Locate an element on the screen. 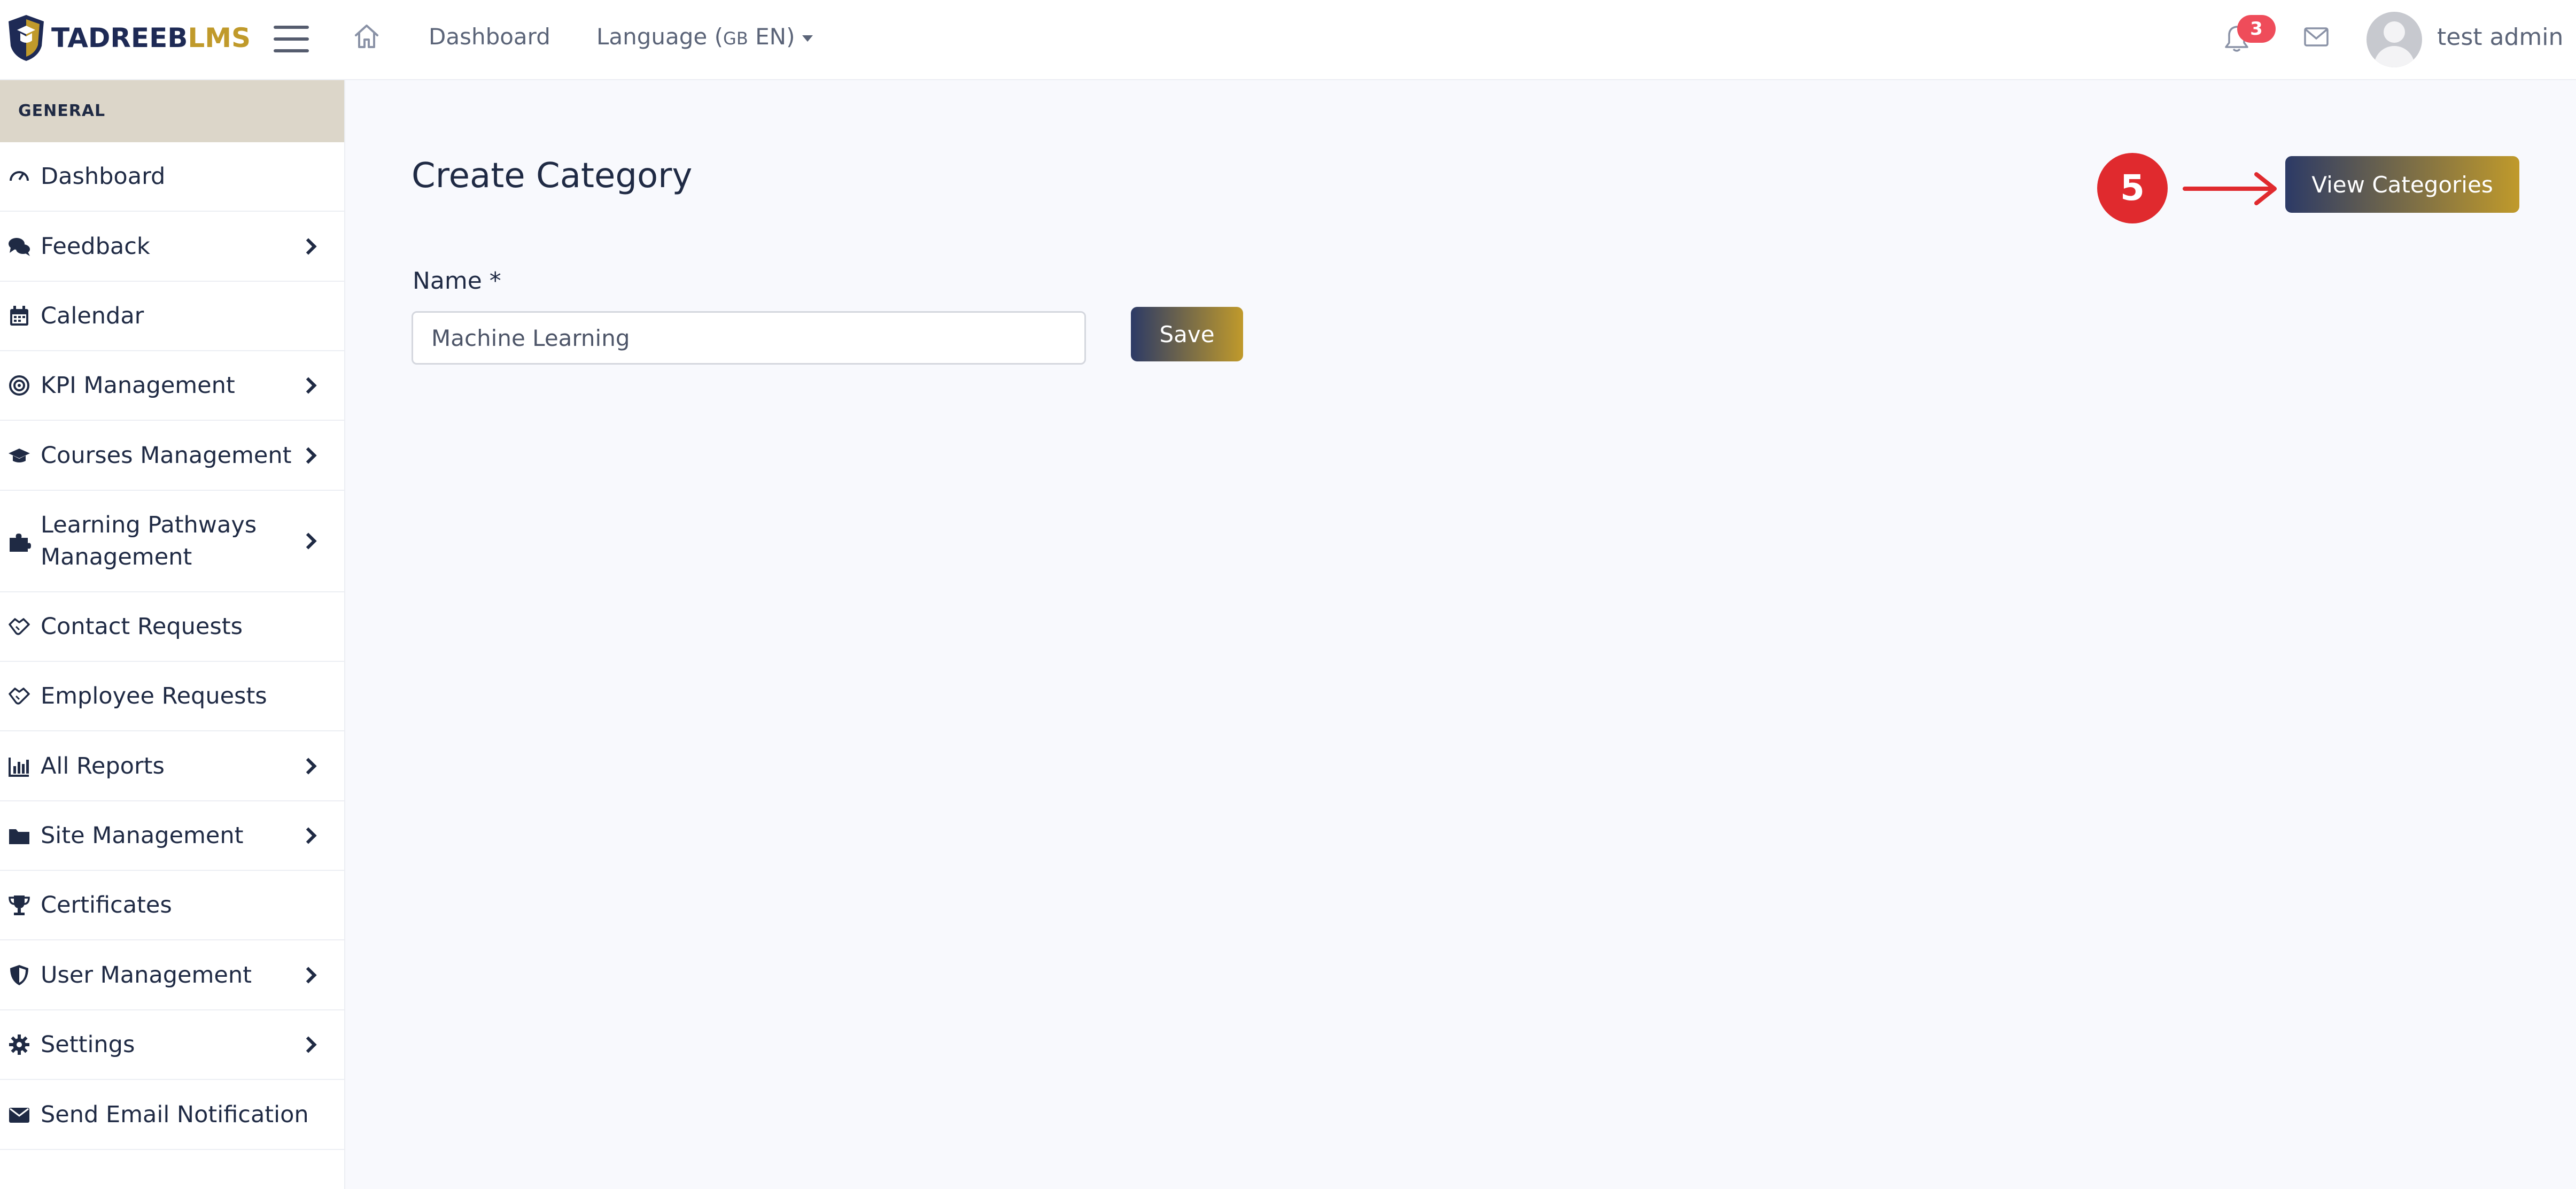 The width and height of the screenshot is (2576, 1189). save-button: Save is located at coordinates (1187, 334).